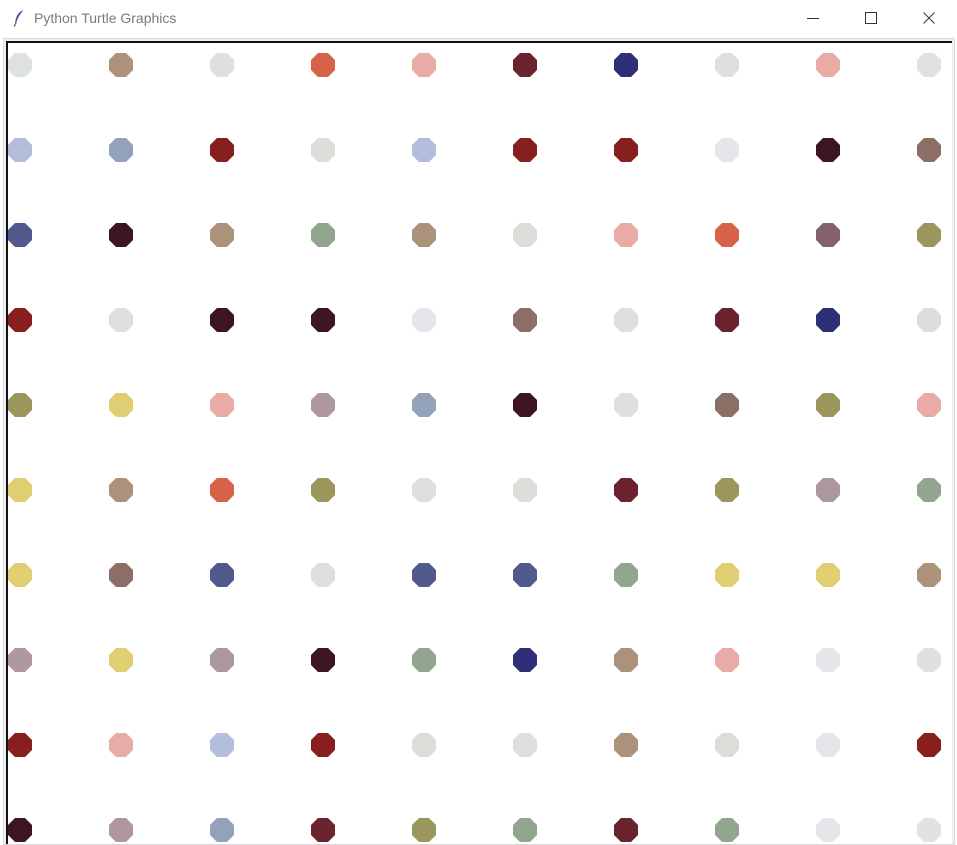  I want to click on maximize-icon, so click(871, 18).